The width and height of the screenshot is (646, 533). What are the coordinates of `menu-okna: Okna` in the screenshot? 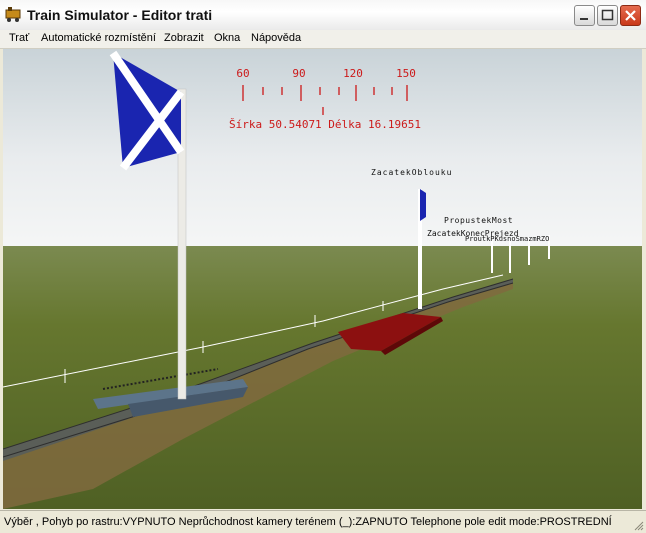 It's located at (227, 38).